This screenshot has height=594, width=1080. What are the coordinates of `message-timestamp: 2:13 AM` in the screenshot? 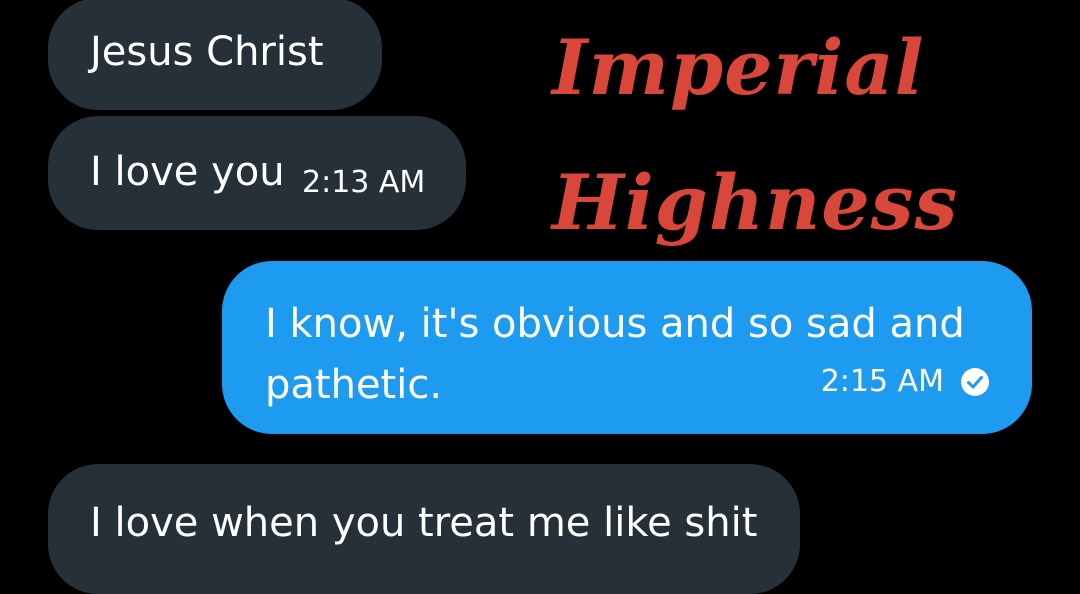 It's located at (364, 182).